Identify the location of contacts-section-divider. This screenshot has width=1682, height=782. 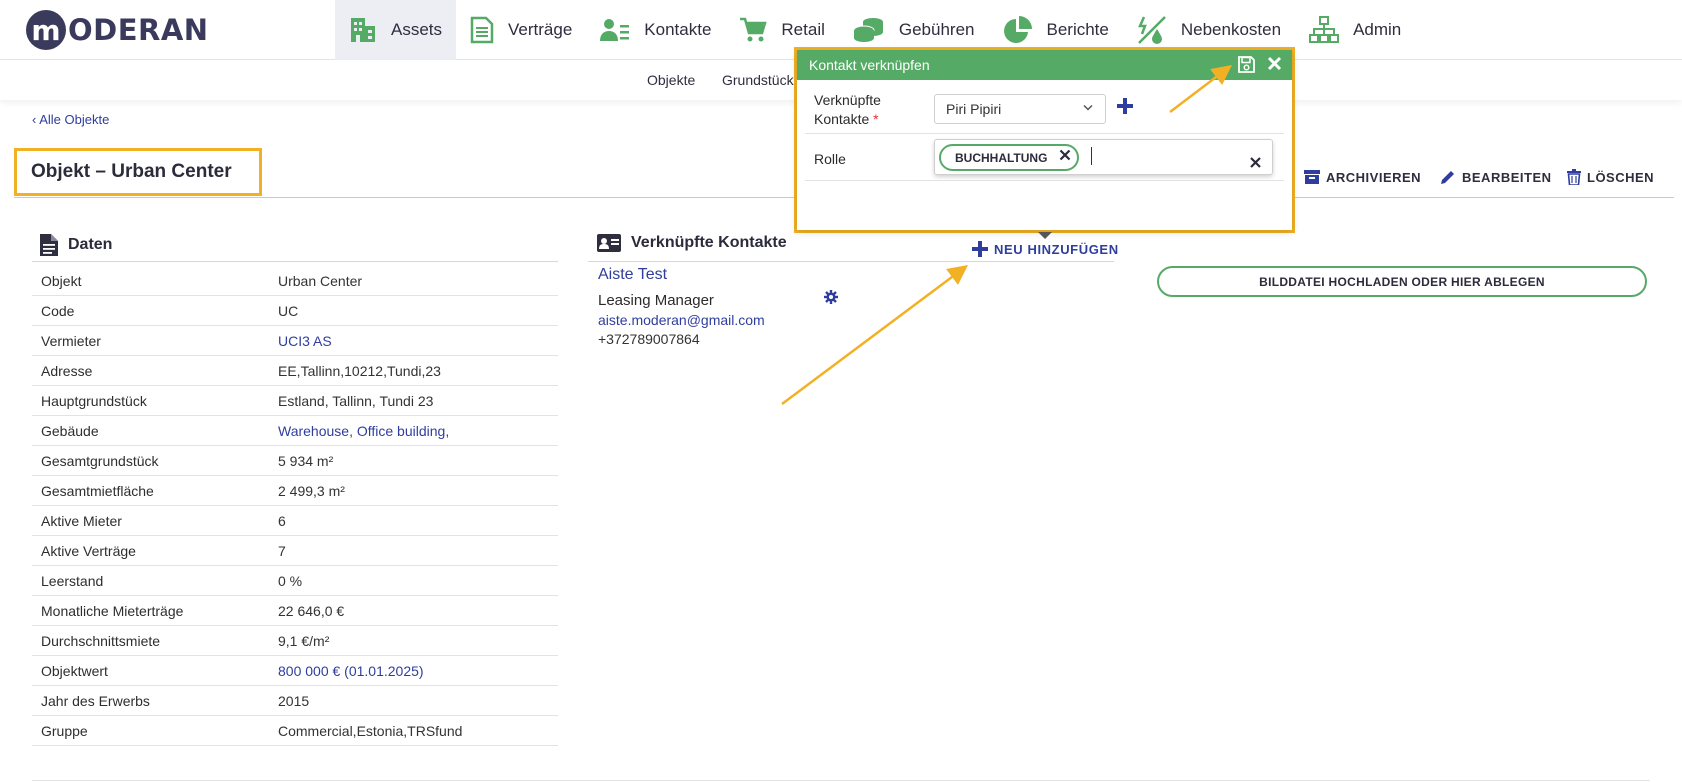
(851, 261).